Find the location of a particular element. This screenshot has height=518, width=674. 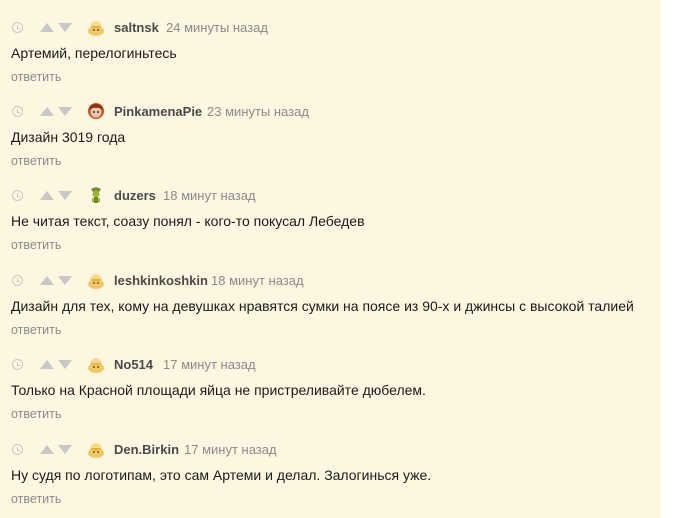

username: No514 is located at coordinates (133, 364).